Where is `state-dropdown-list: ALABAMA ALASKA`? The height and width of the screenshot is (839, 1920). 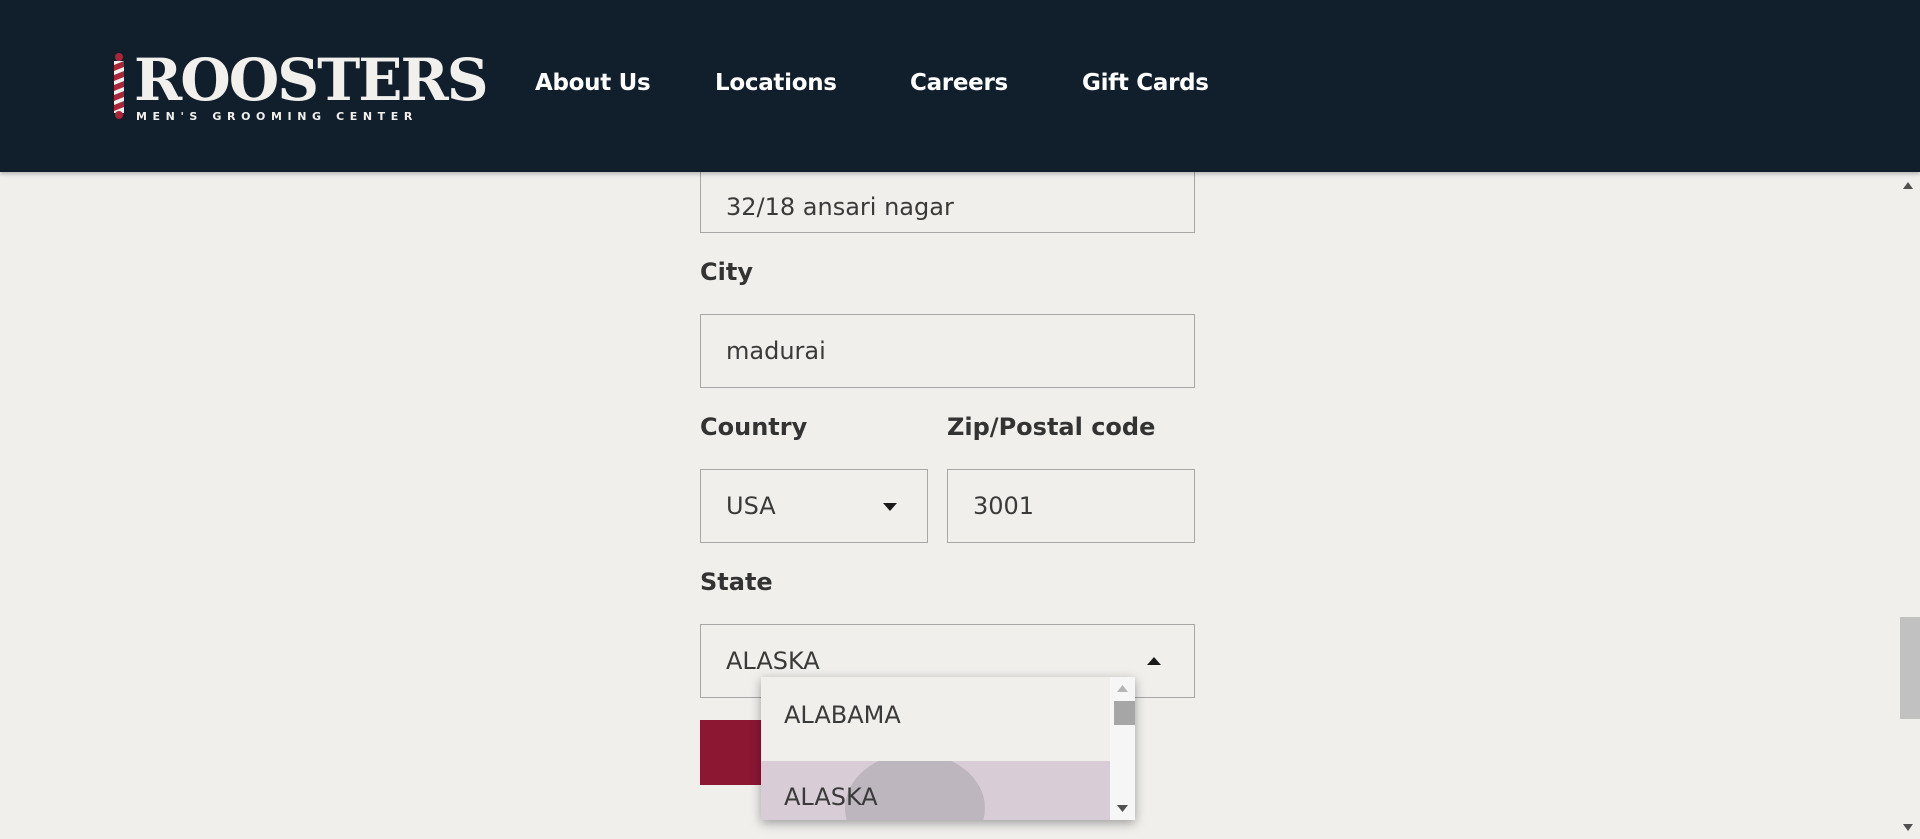
state-dropdown-list: ALABAMA ALASKA is located at coordinates (948, 748).